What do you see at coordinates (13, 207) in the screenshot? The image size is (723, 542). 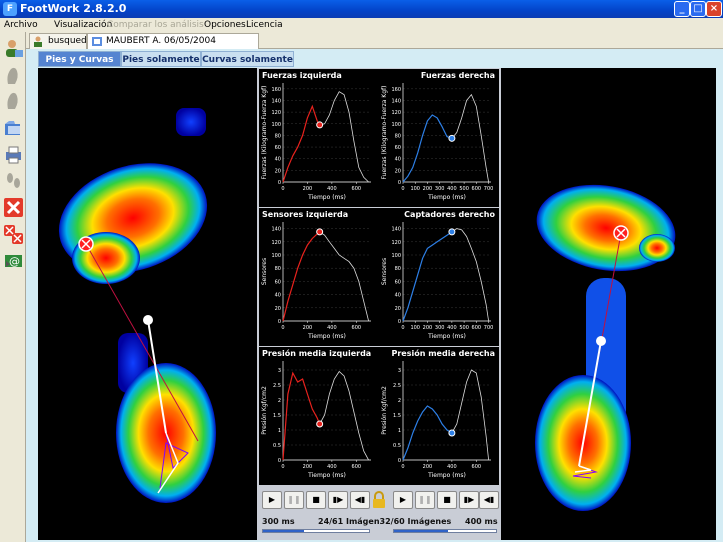 I see `delete-icon` at bounding box center [13, 207].